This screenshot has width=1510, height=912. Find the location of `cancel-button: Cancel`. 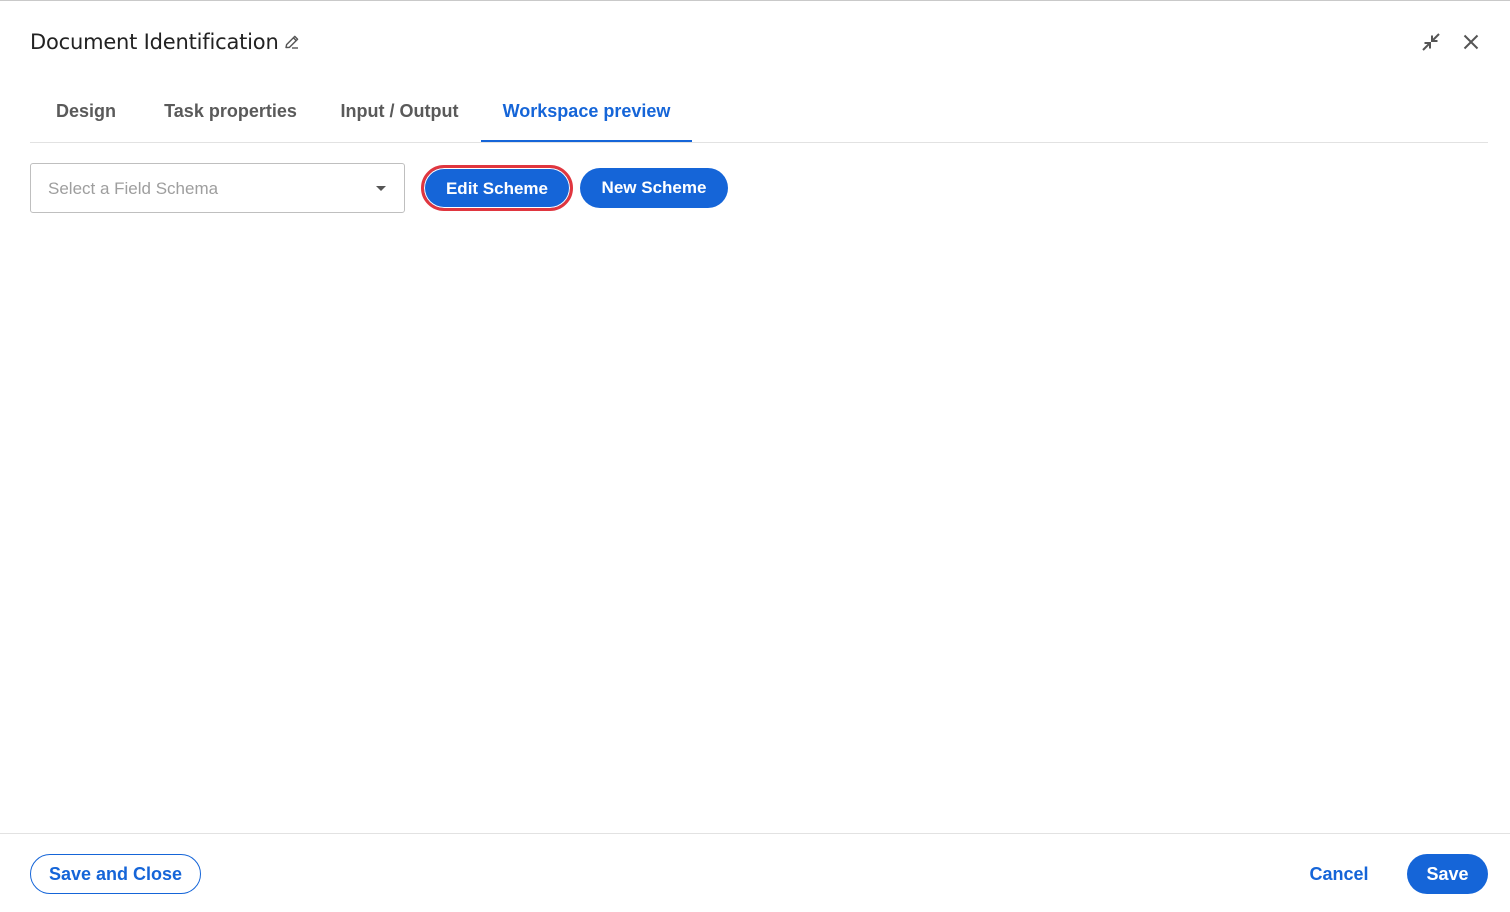

cancel-button: Cancel is located at coordinates (1339, 874).